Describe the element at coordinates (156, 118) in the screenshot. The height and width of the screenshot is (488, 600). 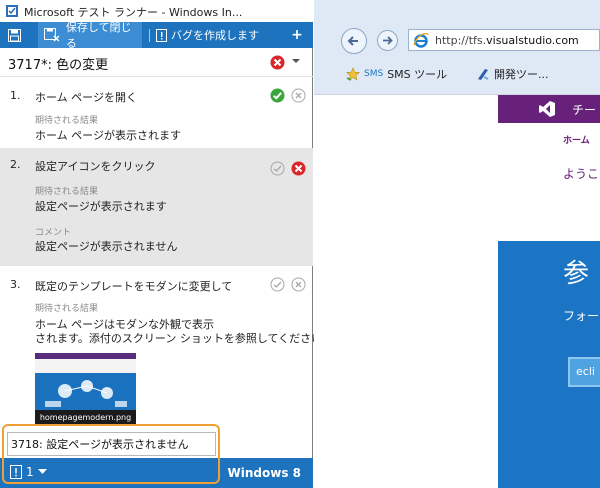
I see `test-step-1: 1. ホーム ページを開く 期待される結果 ホーム ページが表示されます` at that location.